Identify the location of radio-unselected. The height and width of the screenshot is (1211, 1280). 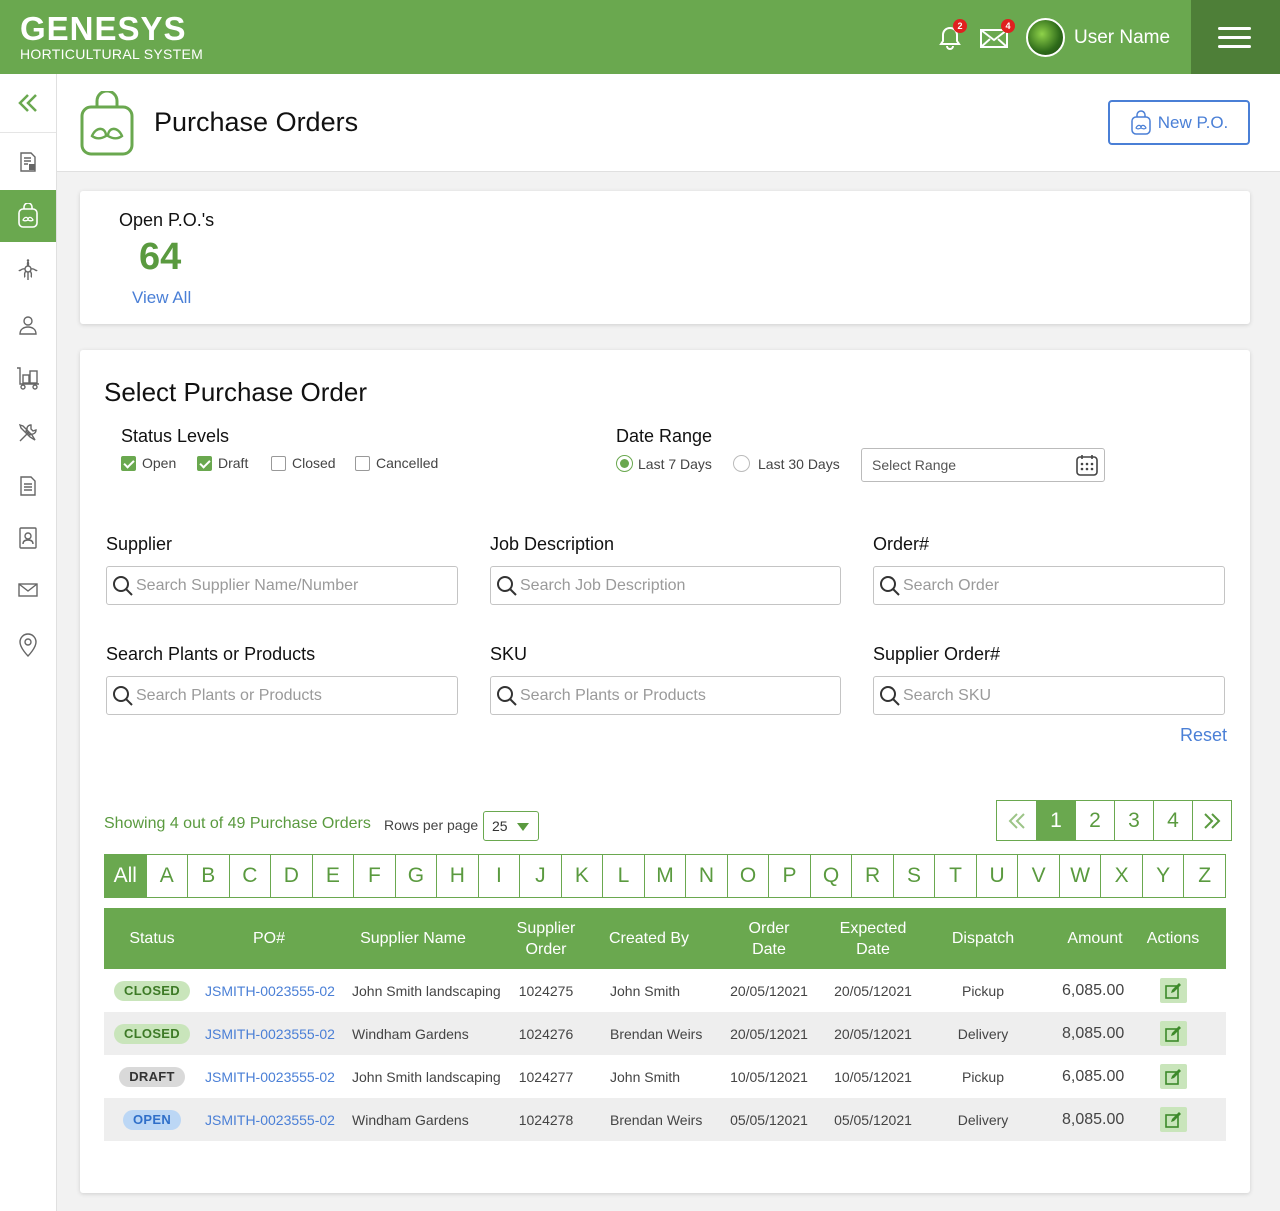
(741, 463).